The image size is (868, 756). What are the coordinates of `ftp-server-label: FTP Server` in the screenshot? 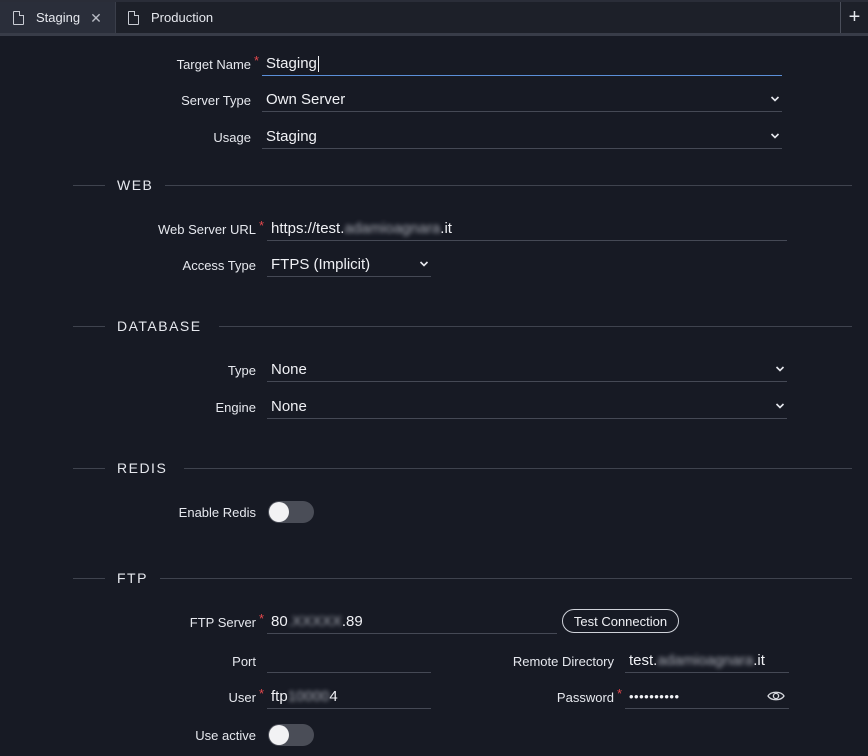 It's located at (222, 622).